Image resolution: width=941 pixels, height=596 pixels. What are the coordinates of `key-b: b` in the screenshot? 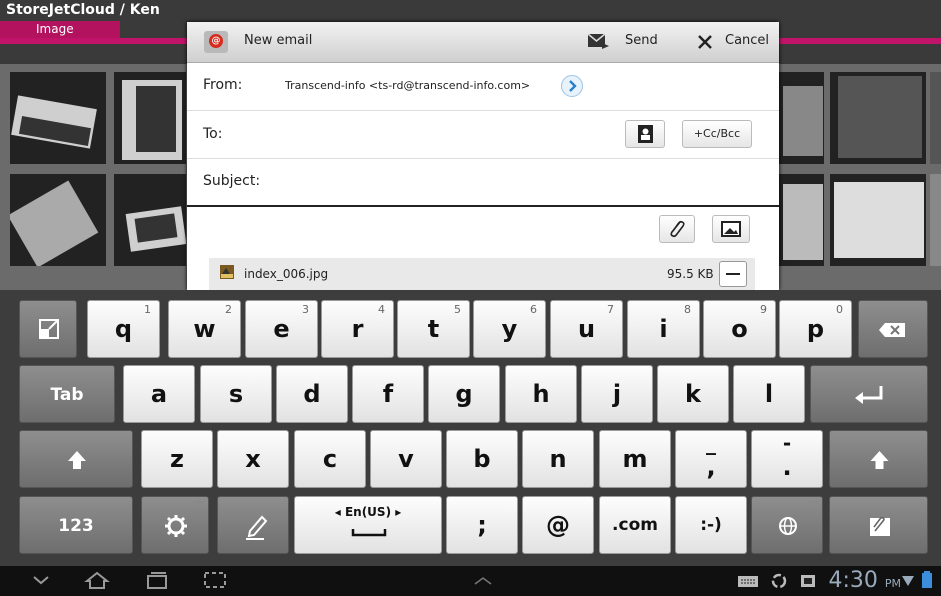 It's located at (482, 459).